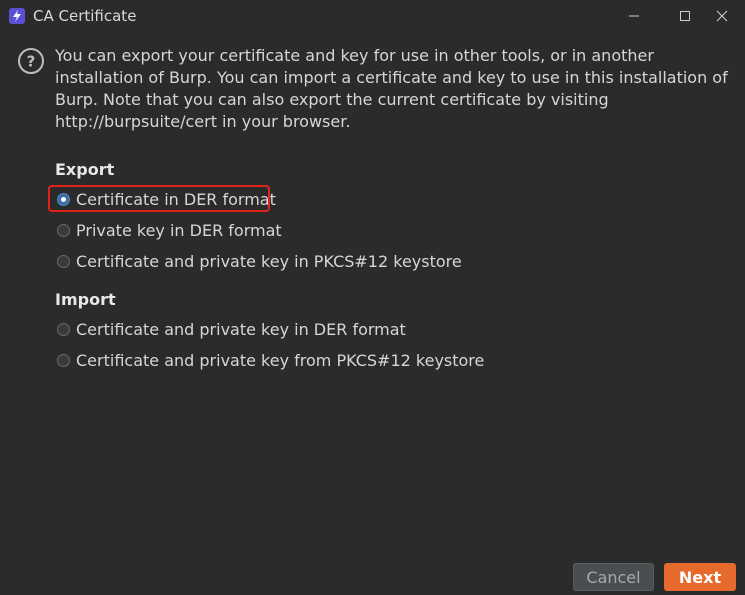 This screenshot has height=595, width=745. What do you see at coordinates (613, 577) in the screenshot?
I see `cancel-button: Cancel` at bounding box center [613, 577].